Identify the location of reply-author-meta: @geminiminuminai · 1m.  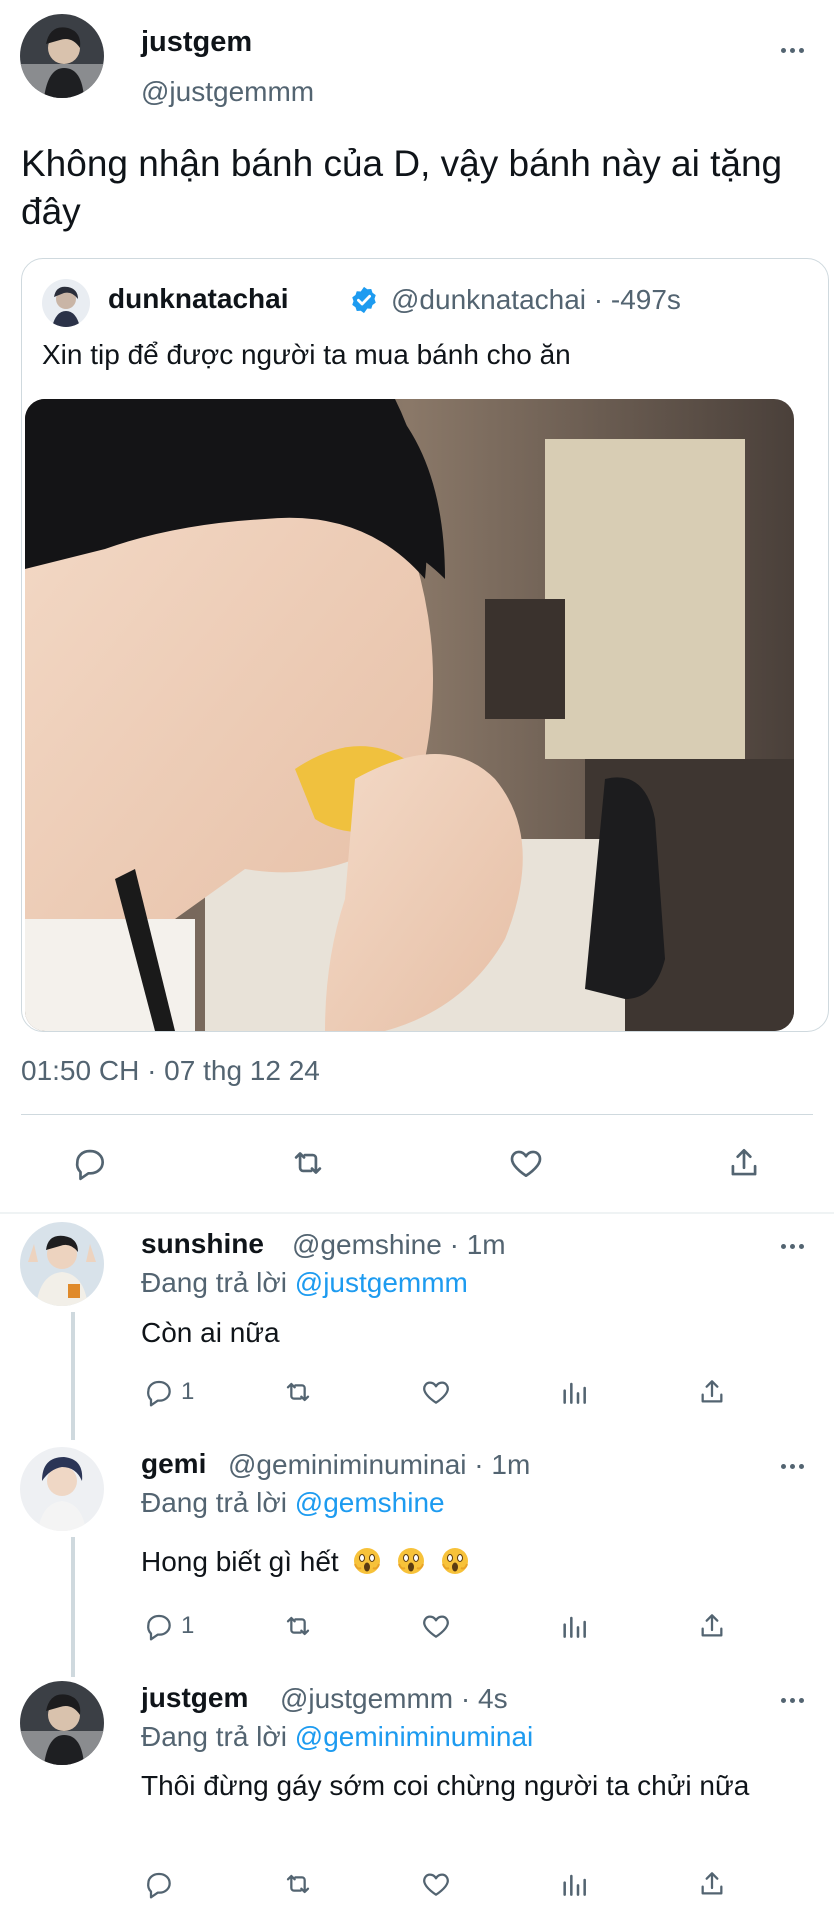
(379, 1465).